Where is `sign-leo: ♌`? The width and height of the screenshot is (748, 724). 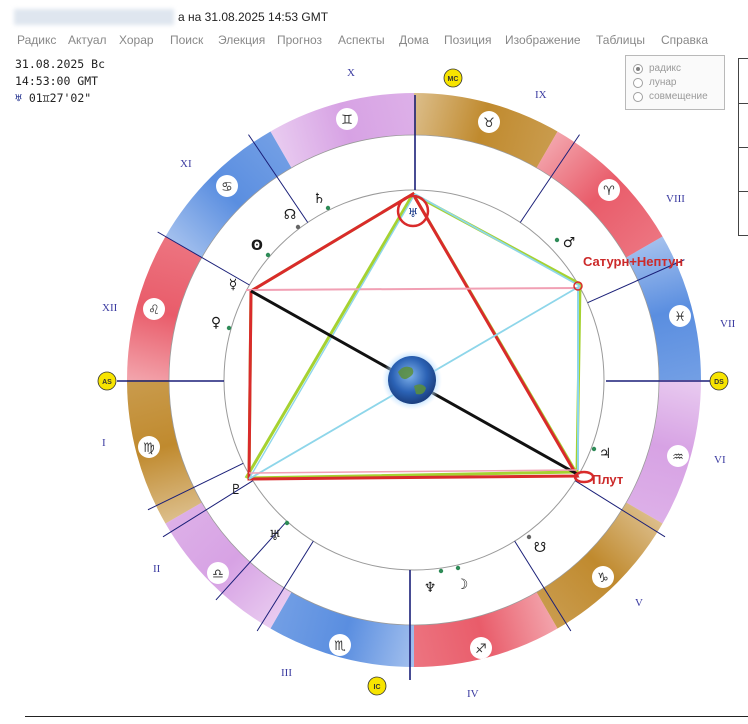
sign-leo: ♌ is located at coordinates (154, 309).